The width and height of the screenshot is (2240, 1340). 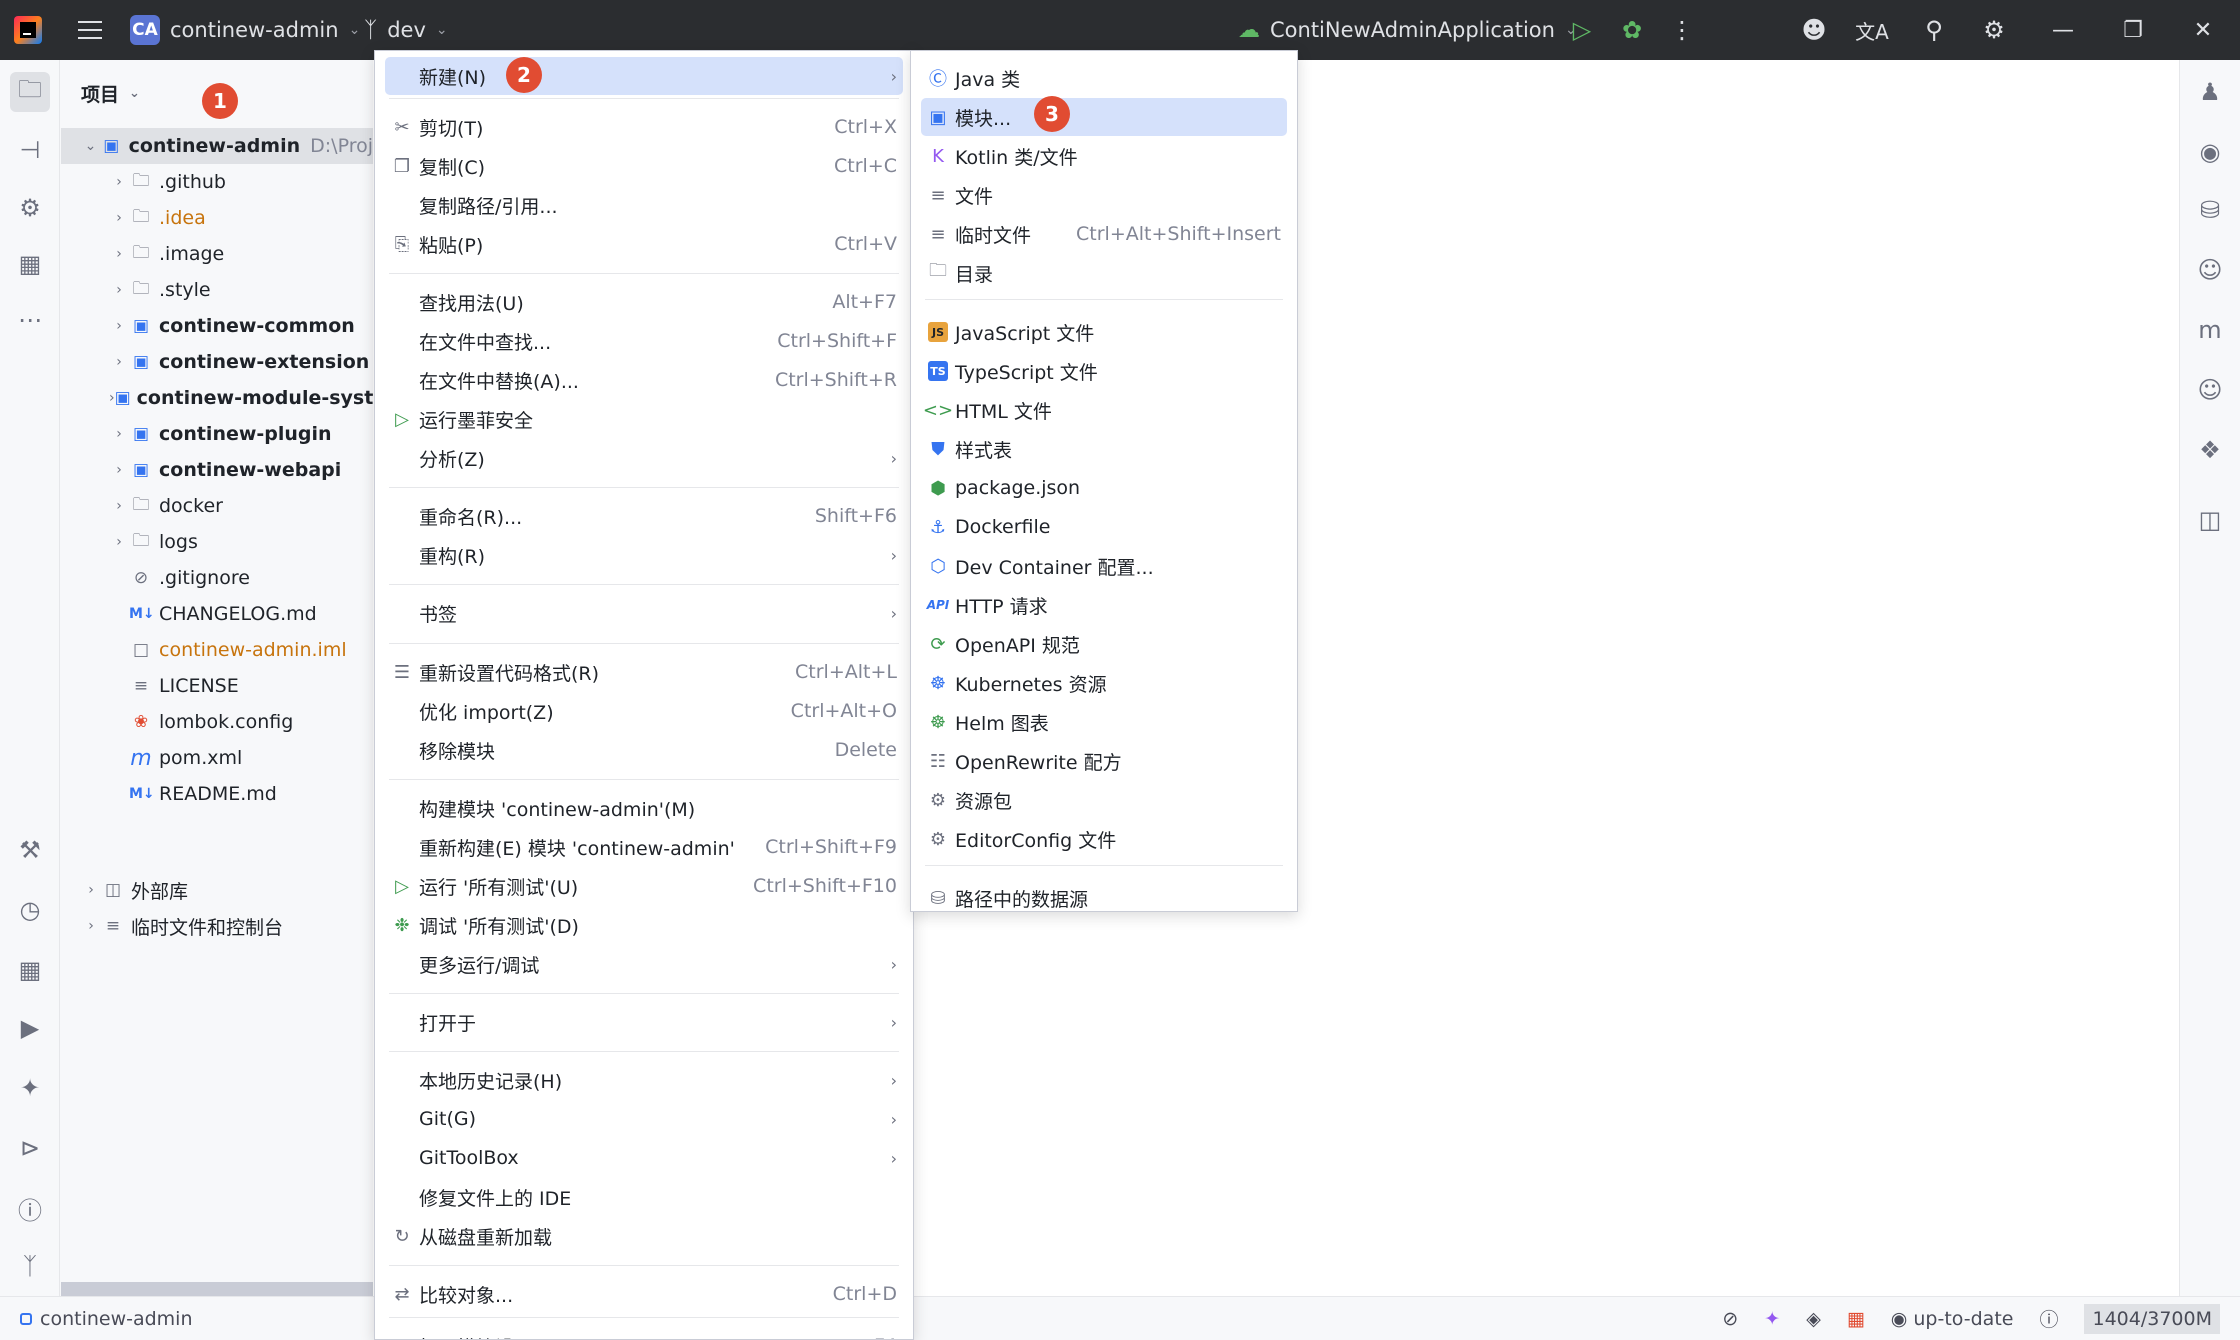 I want to click on context-menu-item: 重命名(R)... Shift+F6, so click(x=644, y=516).